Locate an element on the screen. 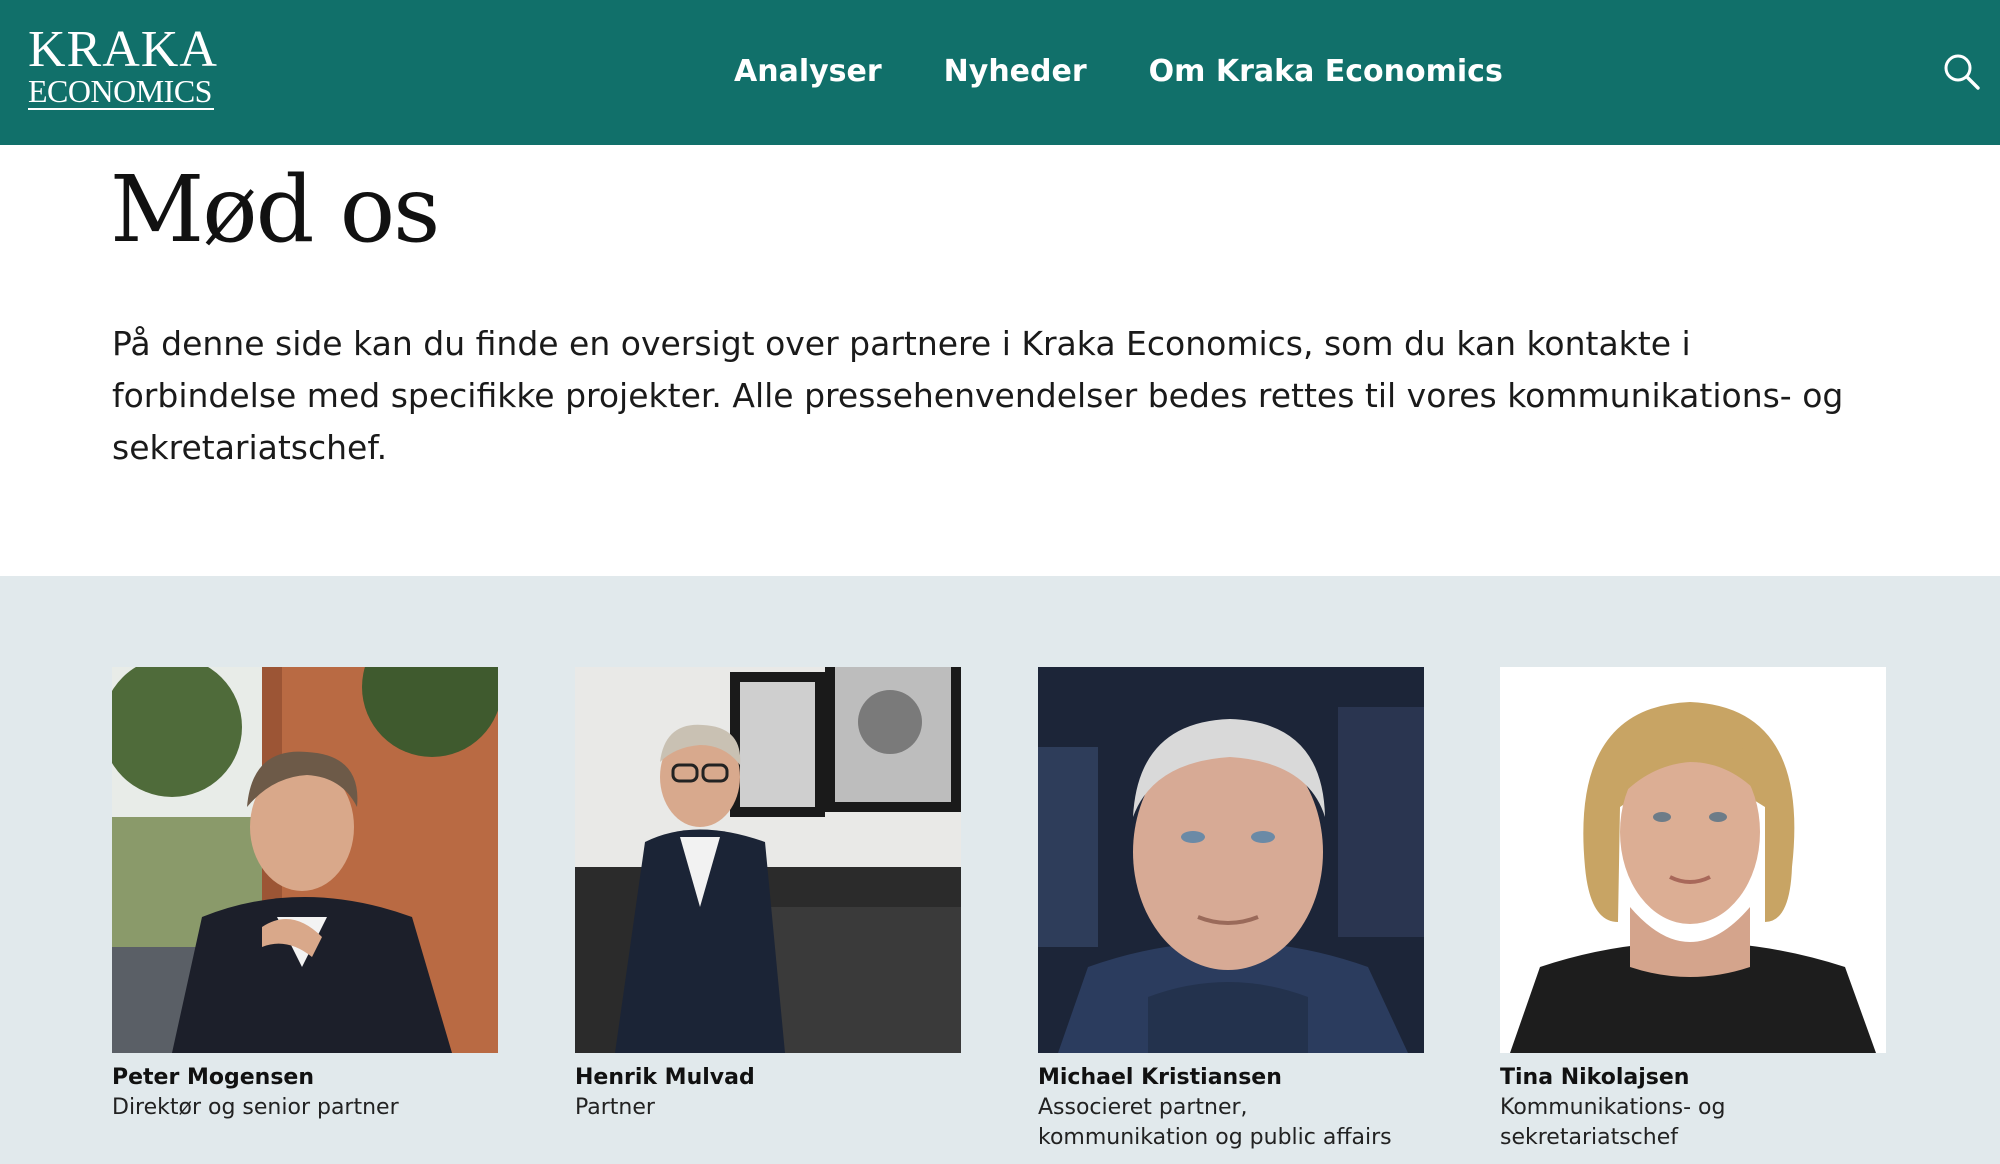 The height and width of the screenshot is (1164, 2000). nav-item-nyheder: Nyheder is located at coordinates (1015, 72).